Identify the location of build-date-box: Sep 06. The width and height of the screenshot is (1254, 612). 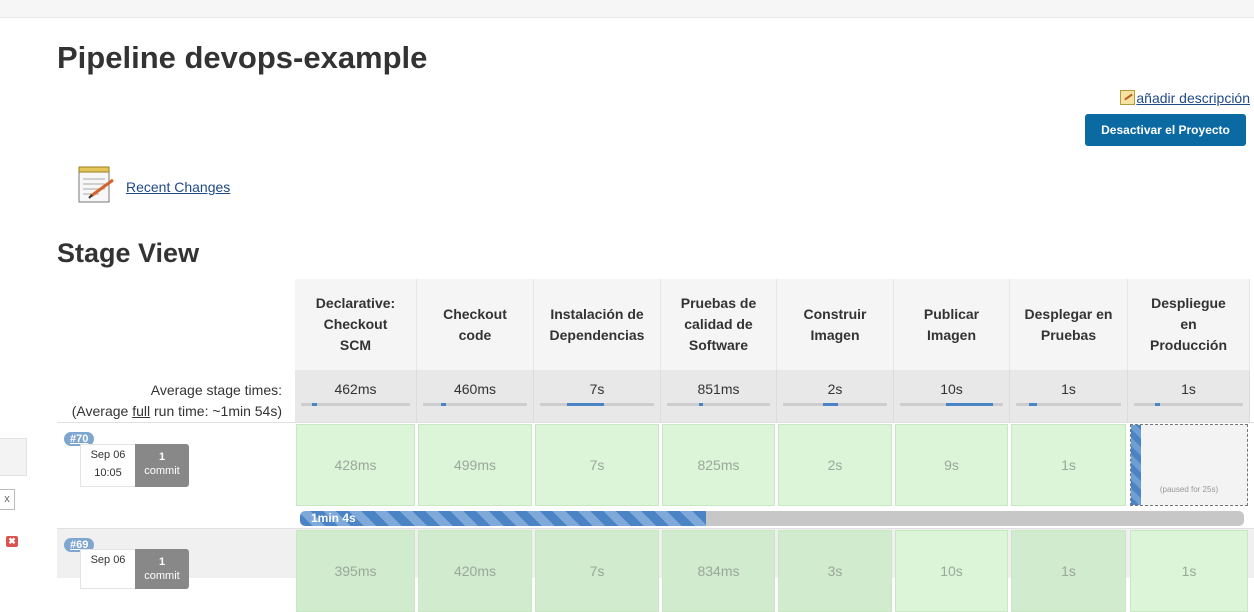
(108, 569).